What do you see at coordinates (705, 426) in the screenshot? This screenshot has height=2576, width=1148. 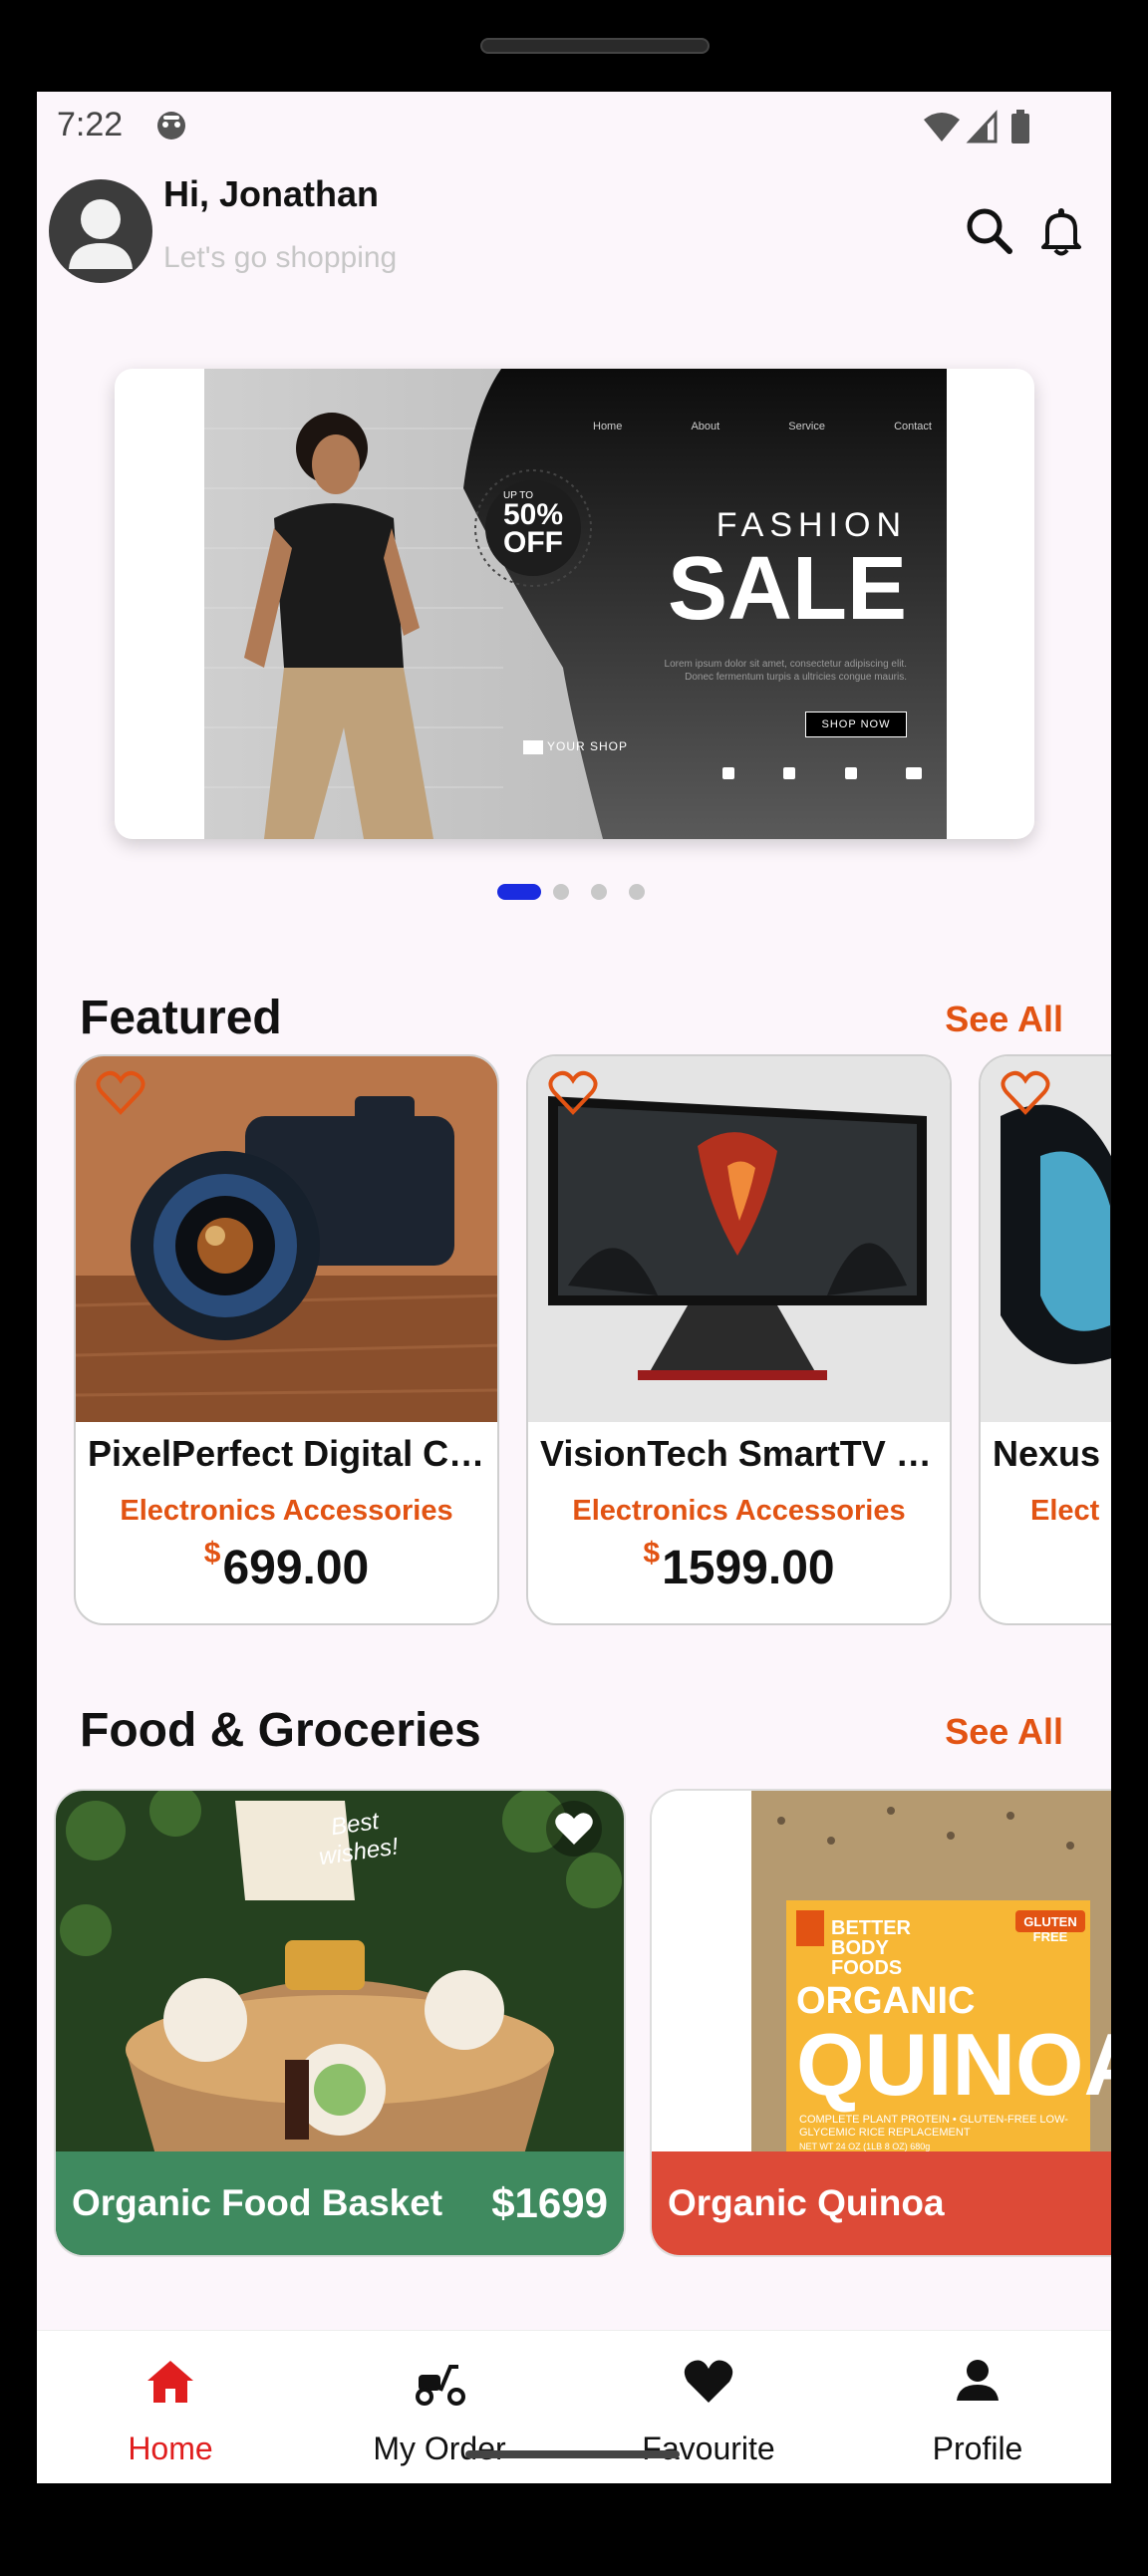 I see `banner-nav-about: About` at bounding box center [705, 426].